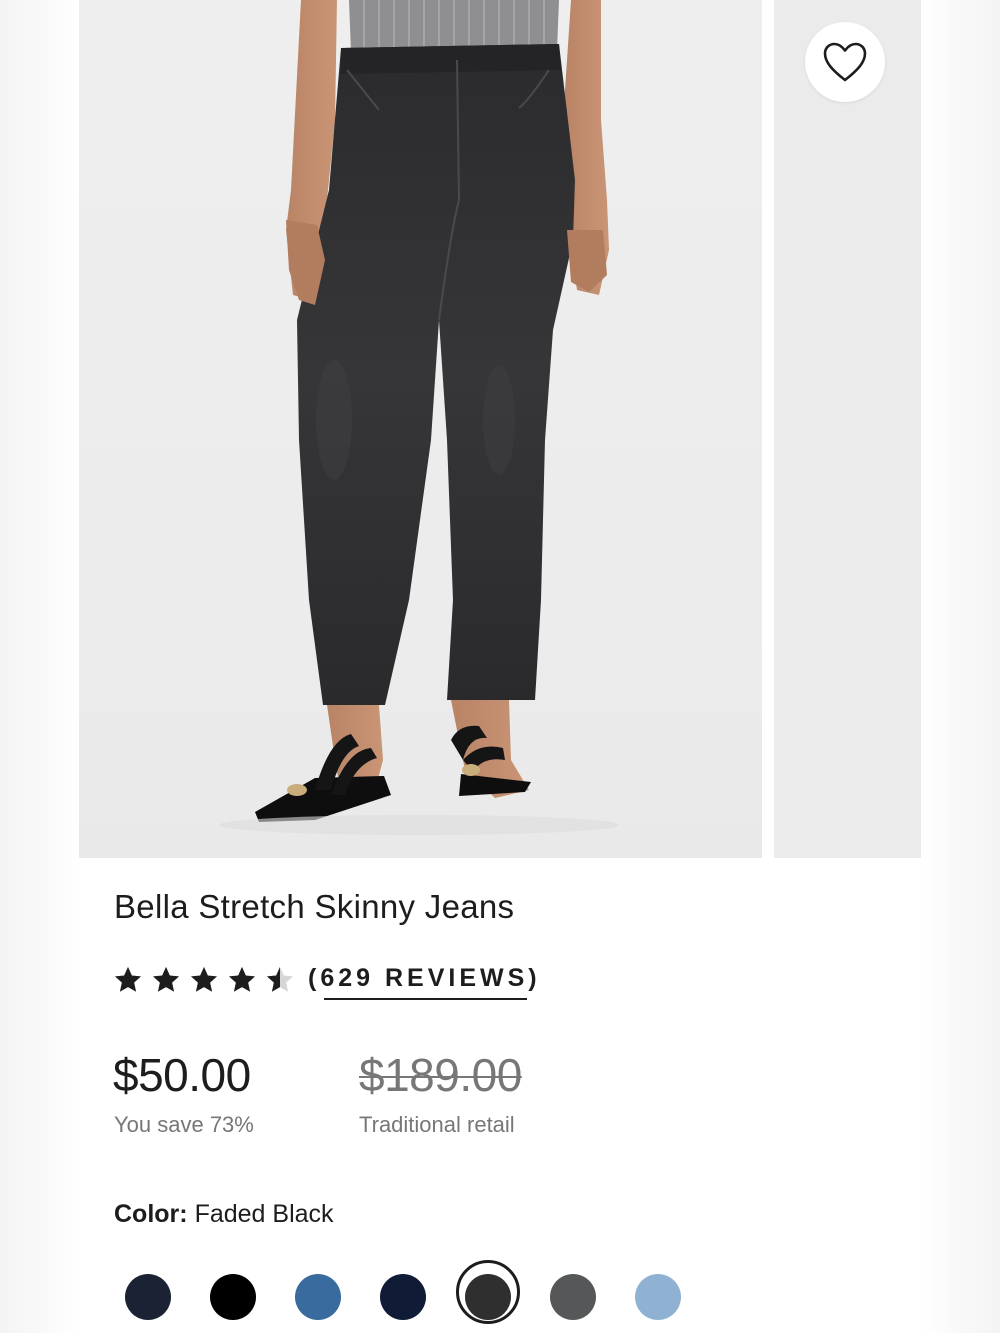 This screenshot has height=1333, width=1000. Describe the element at coordinates (39, 666) in the screenshot. I see `page-edge-left` at that location.